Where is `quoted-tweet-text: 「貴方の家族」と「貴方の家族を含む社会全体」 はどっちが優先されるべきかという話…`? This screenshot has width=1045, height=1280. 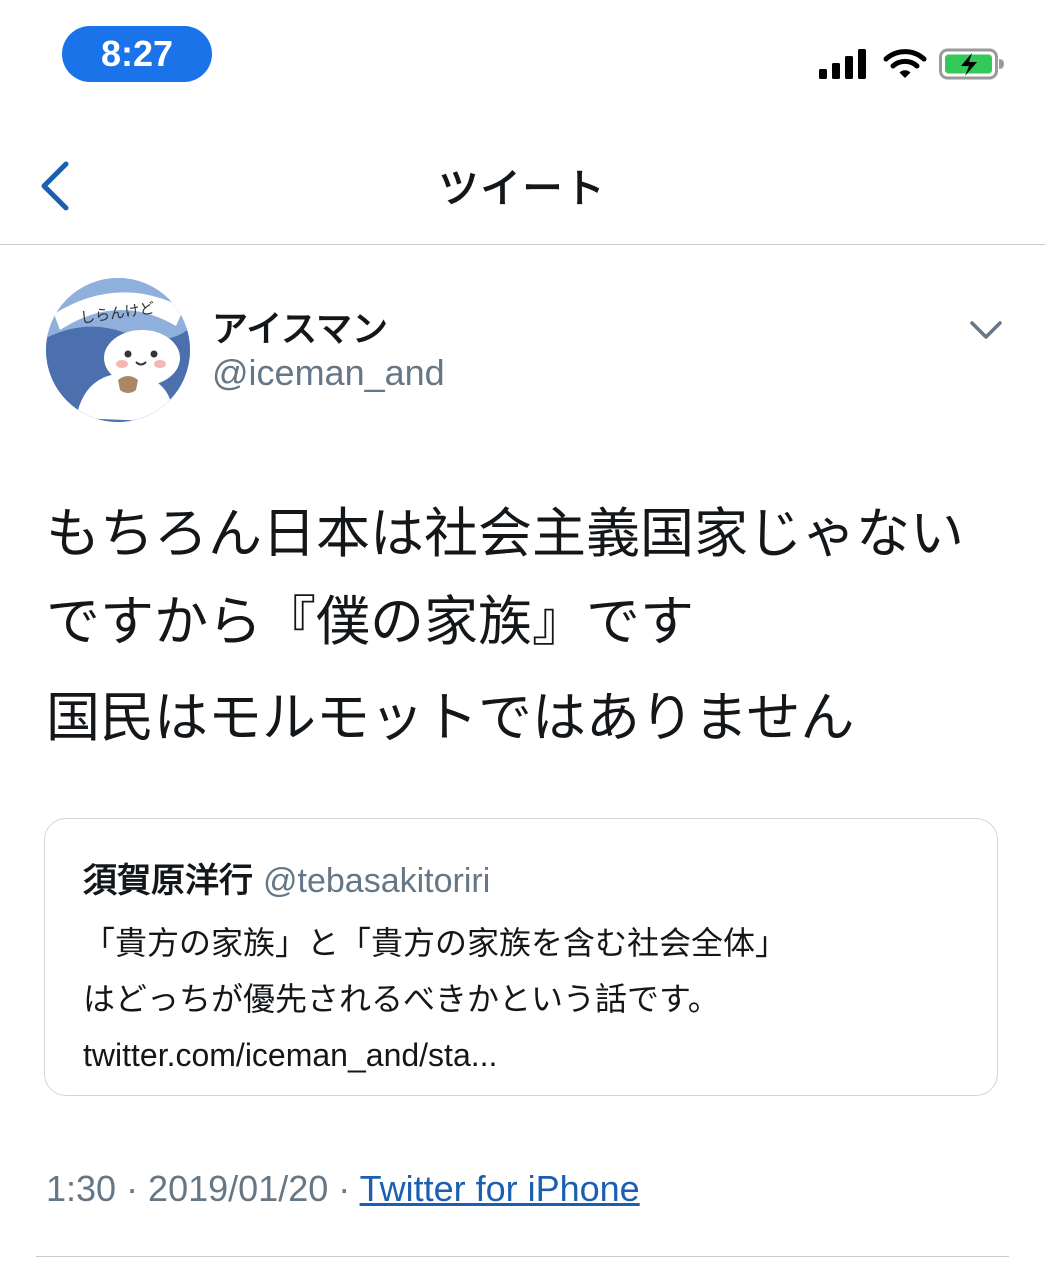 quoted-tweet-text: 「貴方の家族」と「貴方の家族を含む社会全体」 はどっちが優先されるべきかという話… is located at coordinates (528, 999).